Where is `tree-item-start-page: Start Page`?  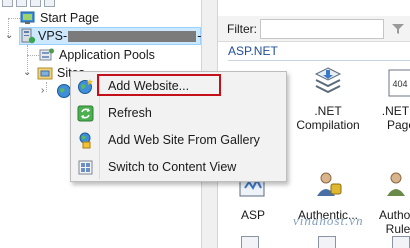
tree-item-start-page: Start Page is located at coordinates (59, 18).